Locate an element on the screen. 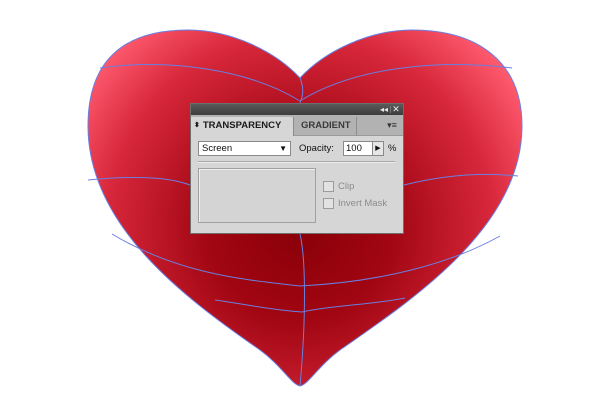 The height and width of the screenshot is (417, 600). invert-mask-label: Invert Mask is located at coordinates (363, 203).